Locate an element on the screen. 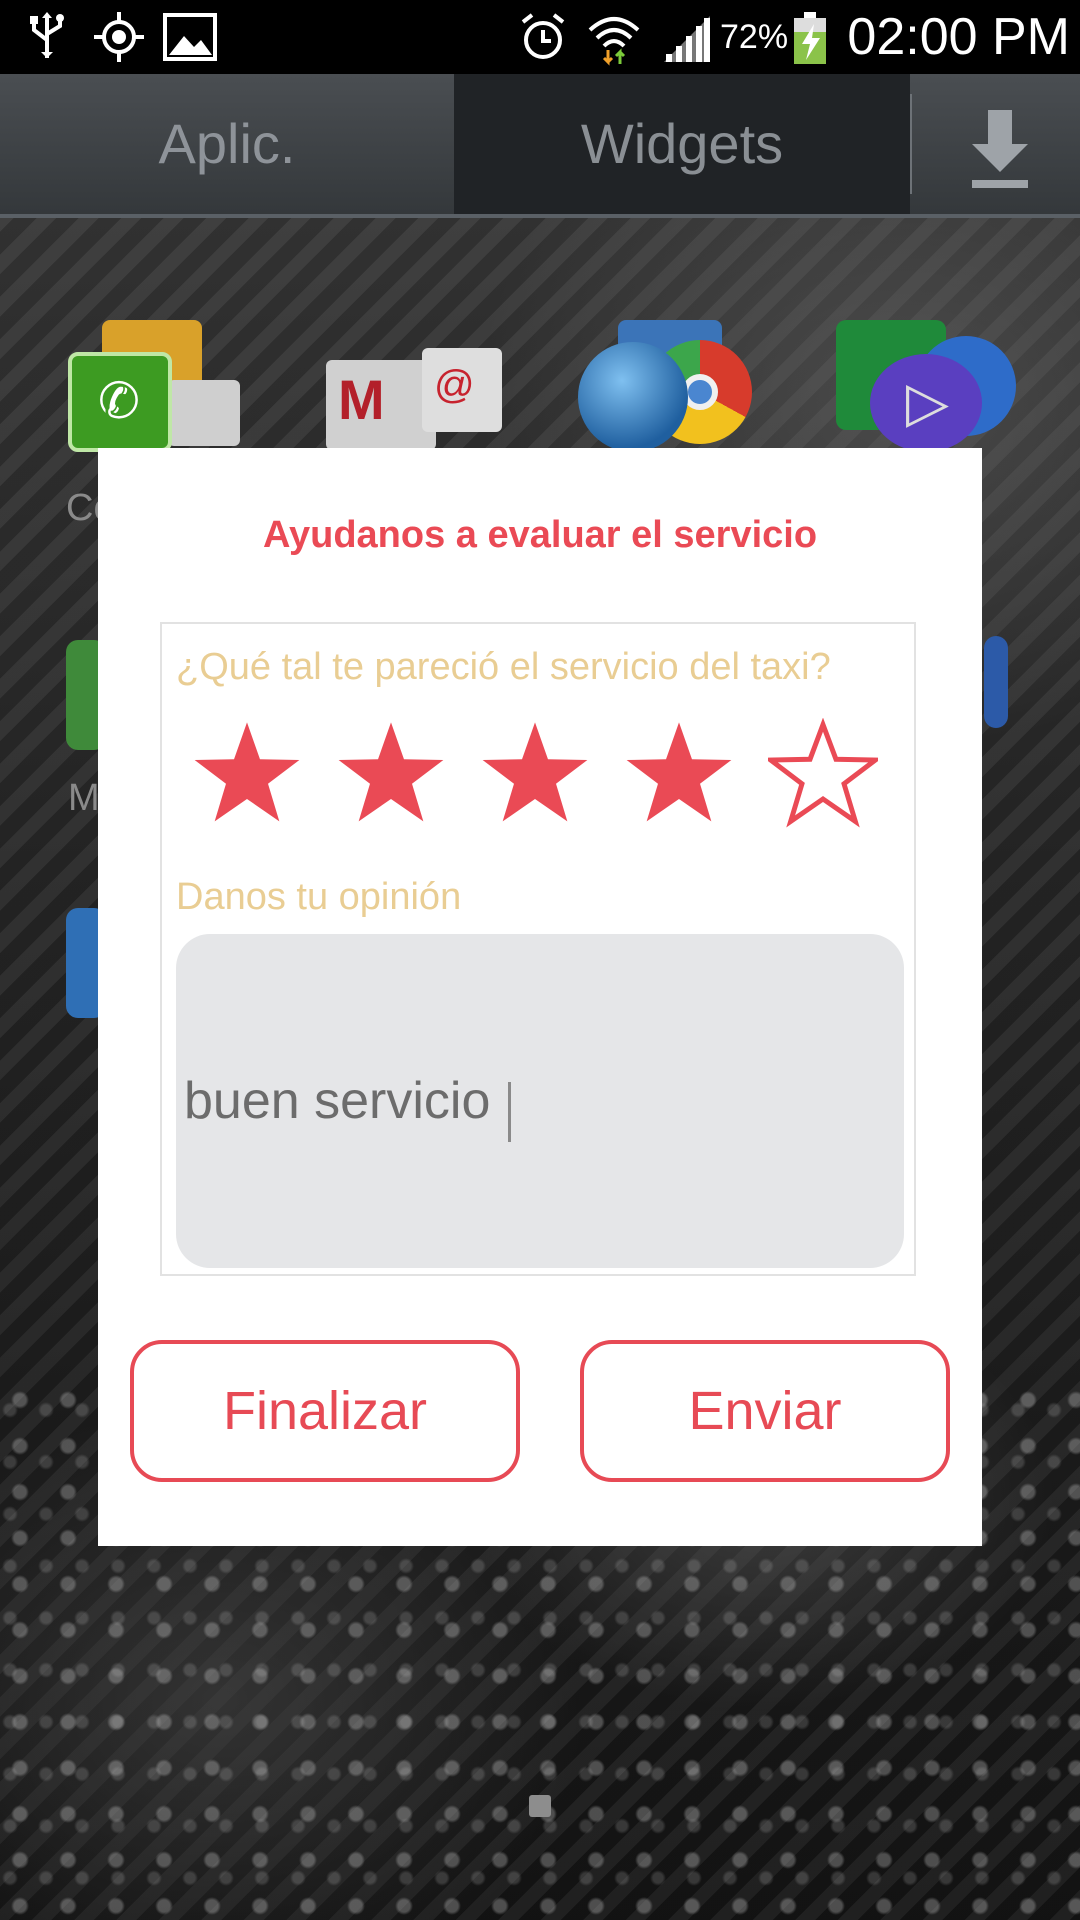 This screenshot has height=1920, width=1080. opinion-input is located at coordinates (540, 1101).